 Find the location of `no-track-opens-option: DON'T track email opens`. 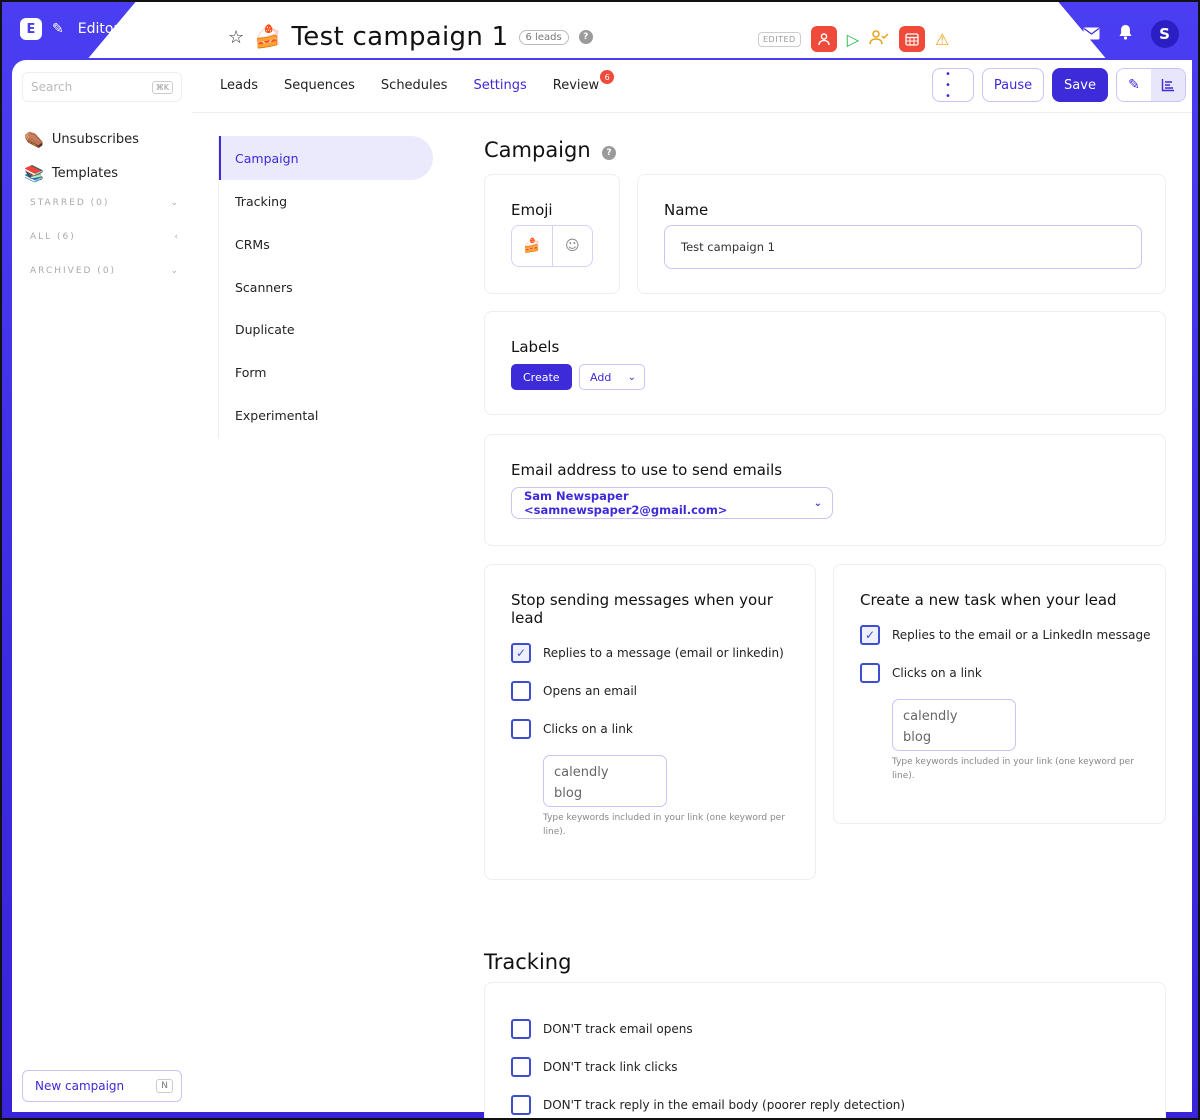

no-track-opens-option: DON'T track email opens is located at coordinates (602, 1029).